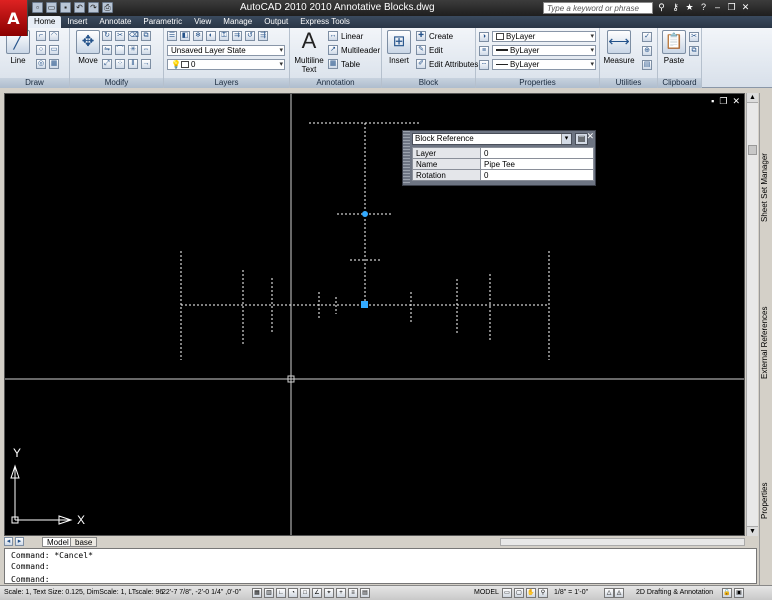 This screenshot has width=772, height=600. What do you see at coordinates (8, 541) in the screenshot?
I see `first-layout-icon: ◂` at bounding box center [8, 541].